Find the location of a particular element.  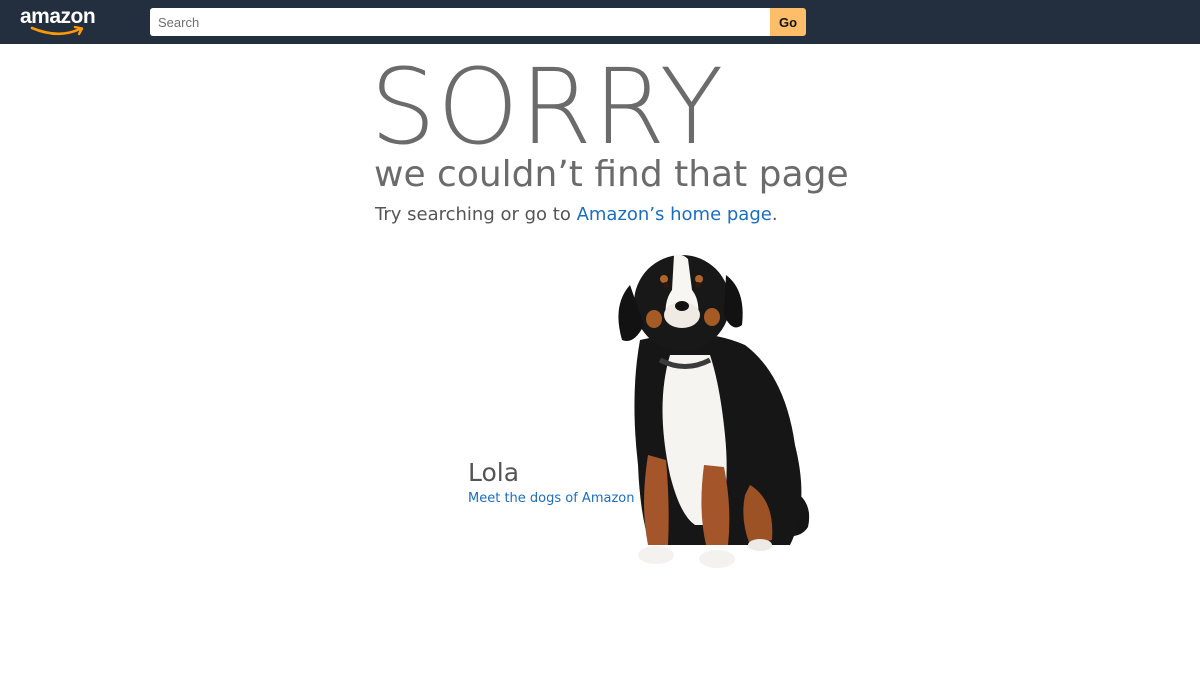

search-input is located at coordinates (460, 22).